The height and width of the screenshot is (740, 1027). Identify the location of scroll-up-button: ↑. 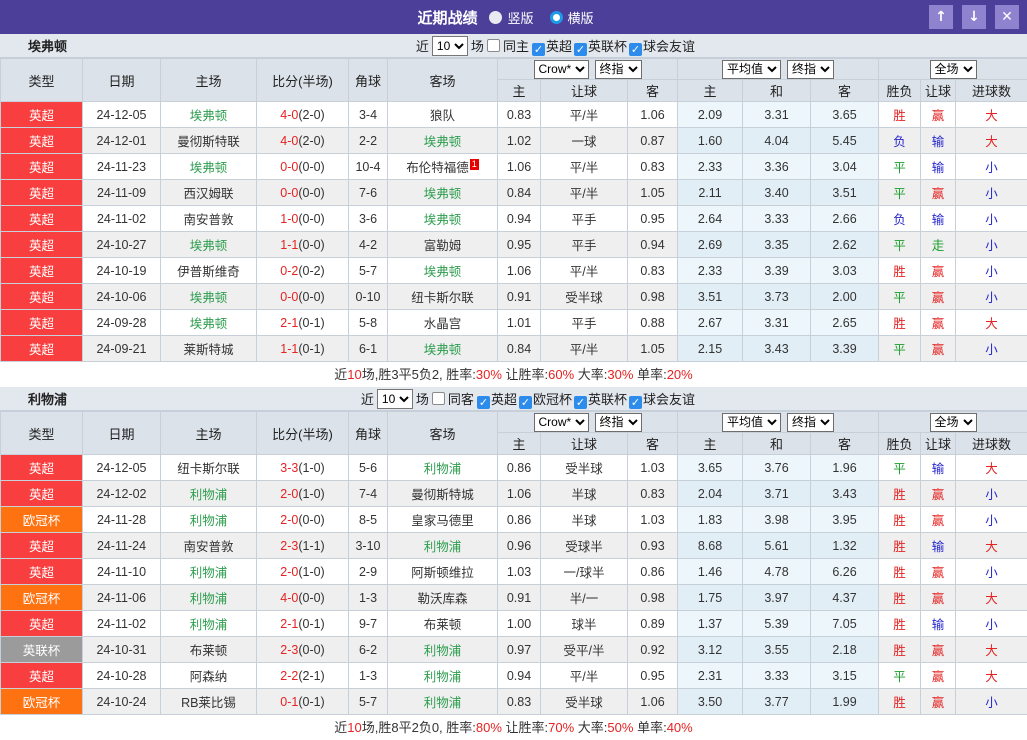
(941, 17).